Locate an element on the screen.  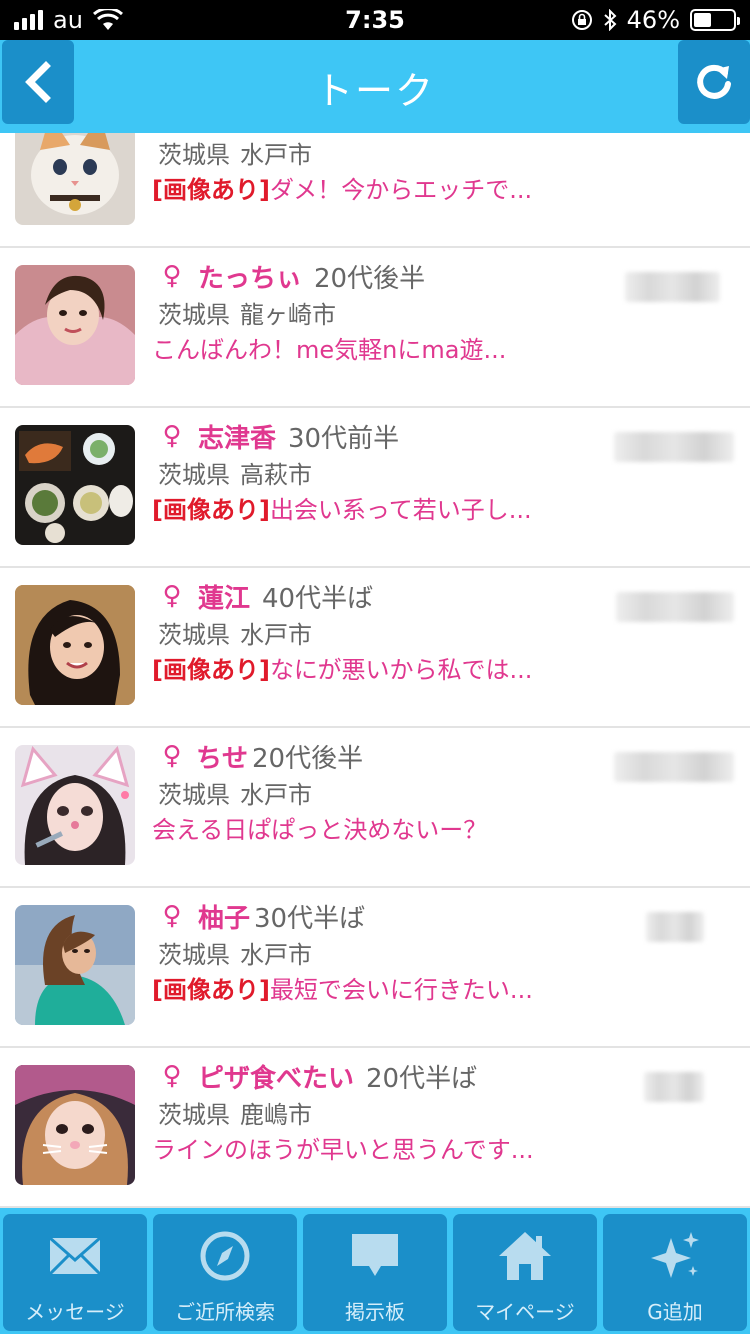
bluetooth-icon is located at coordinates (610, 20).